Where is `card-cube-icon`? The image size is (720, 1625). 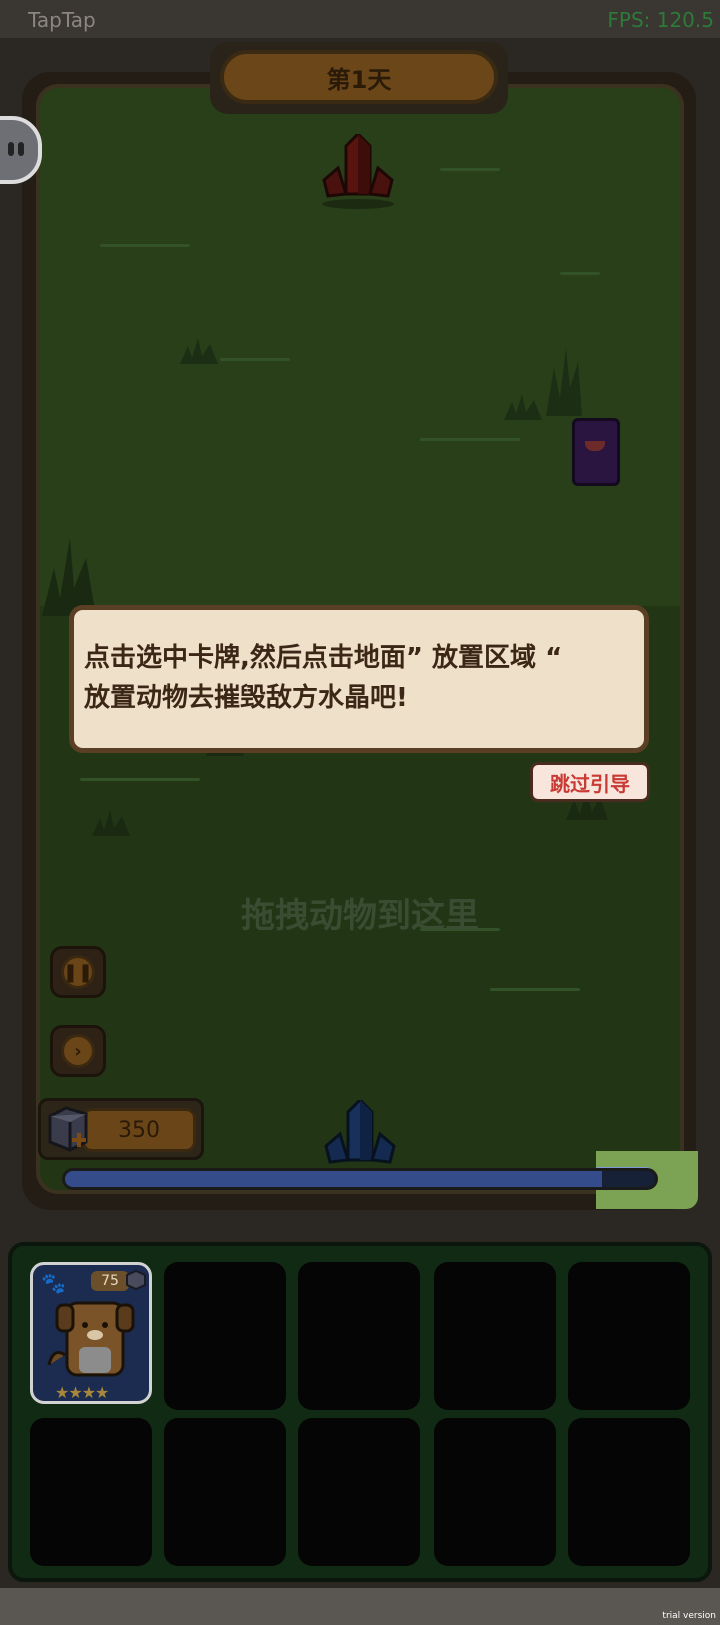
card-cube-icon is located at coordinates (136, 1280).